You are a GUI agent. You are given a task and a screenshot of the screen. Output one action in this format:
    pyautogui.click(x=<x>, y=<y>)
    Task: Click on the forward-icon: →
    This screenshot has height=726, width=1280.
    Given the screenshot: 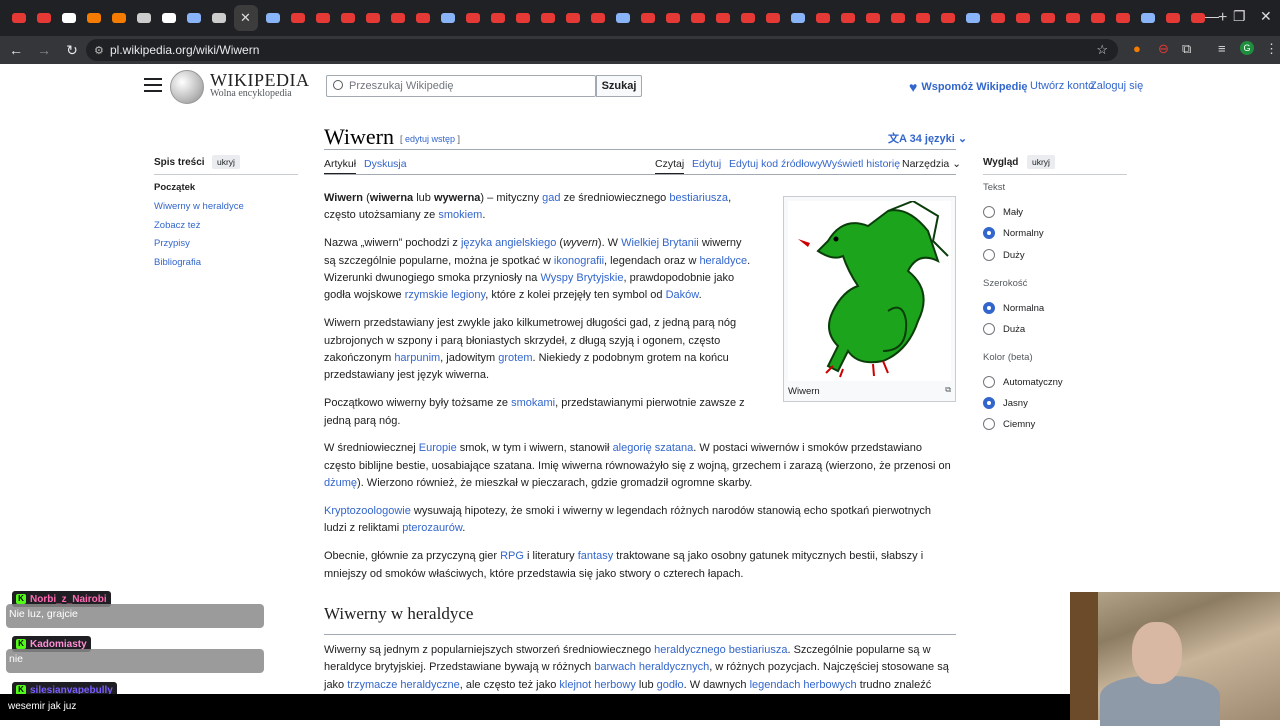 What is the action you would take?
    pyautogui.click(x=44, y=50)
    